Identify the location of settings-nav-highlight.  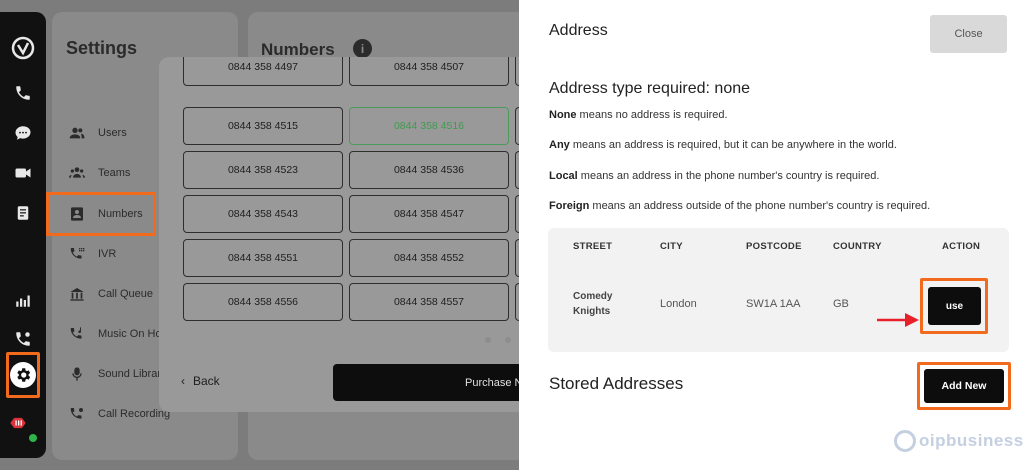
(23, 375).